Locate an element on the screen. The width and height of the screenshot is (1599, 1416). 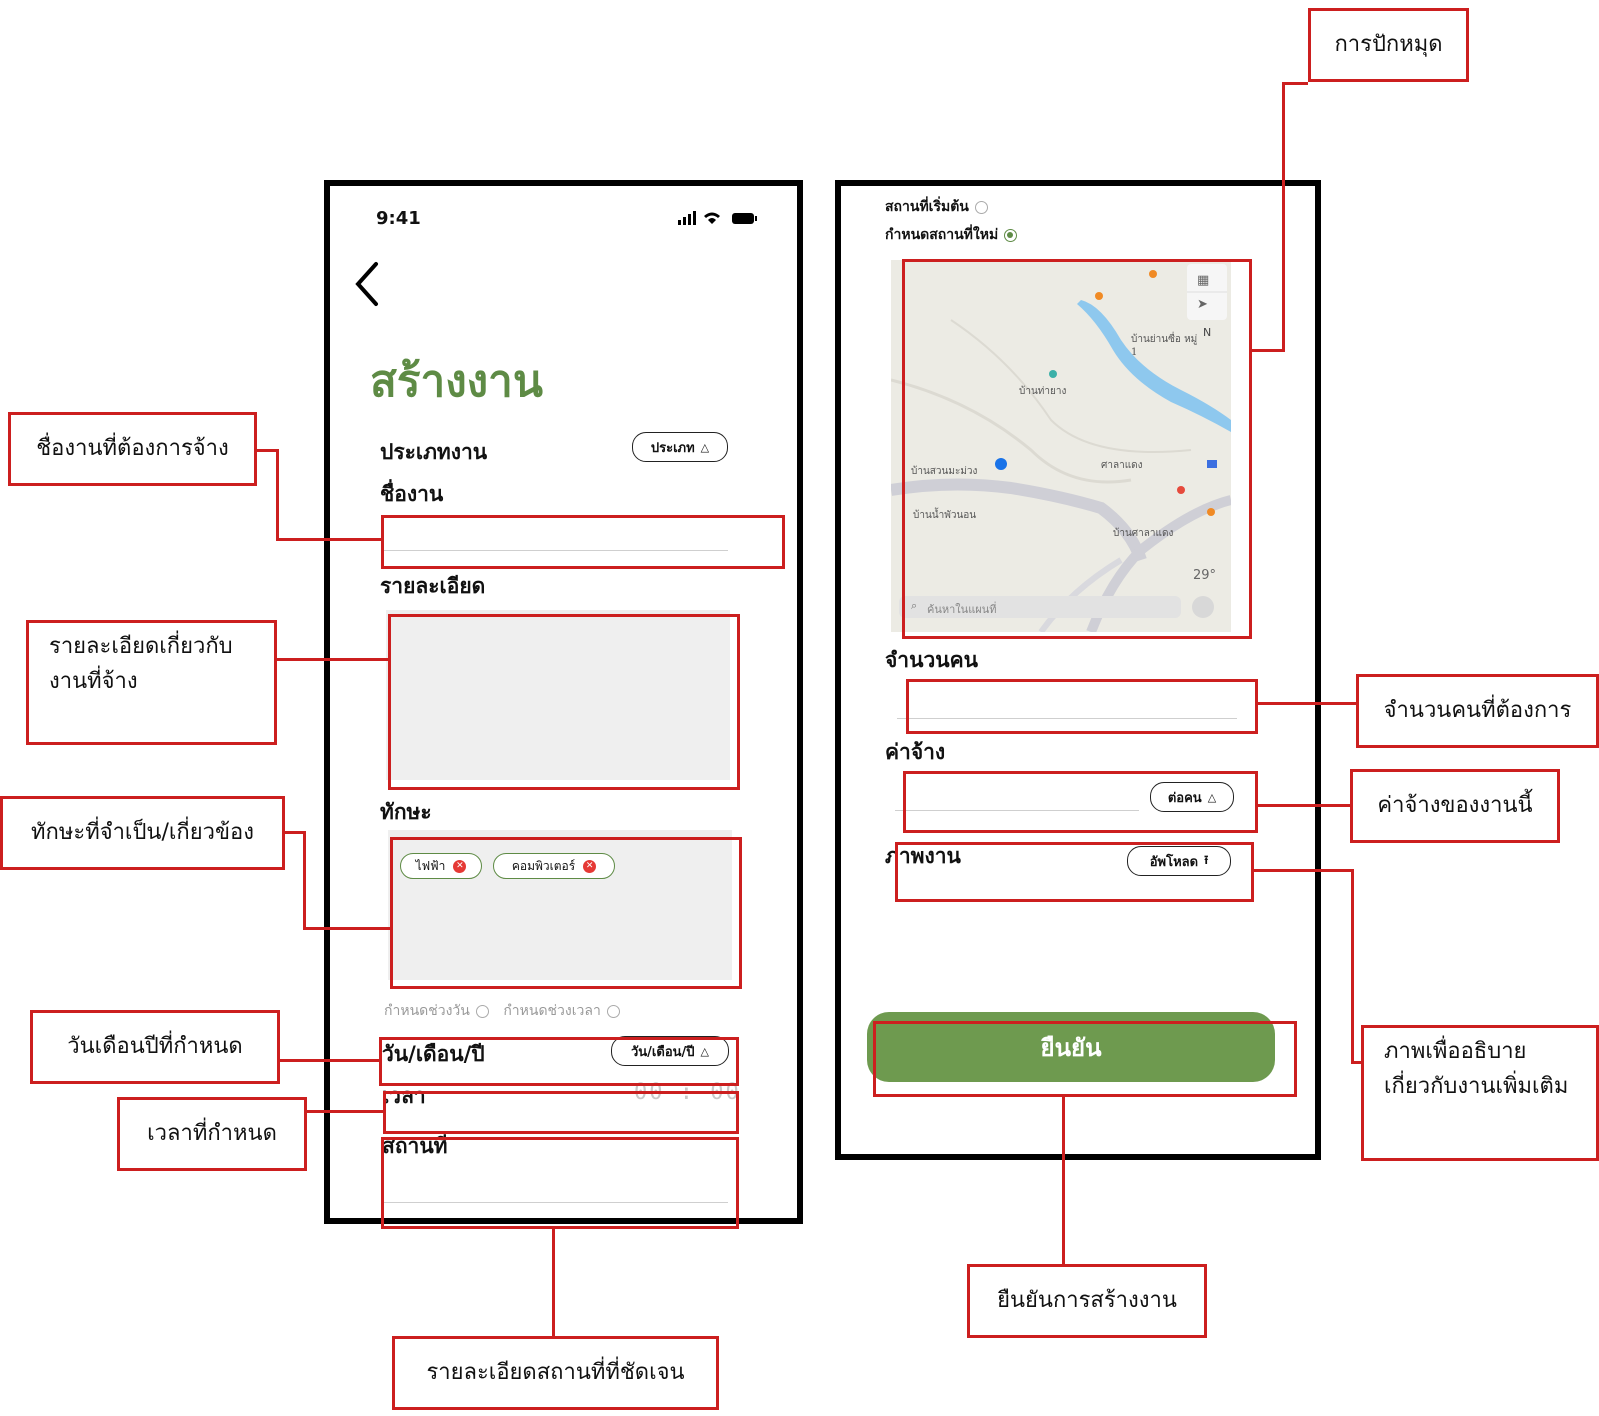
skills-label: ทักษะ is located at coordinates (406, 812).